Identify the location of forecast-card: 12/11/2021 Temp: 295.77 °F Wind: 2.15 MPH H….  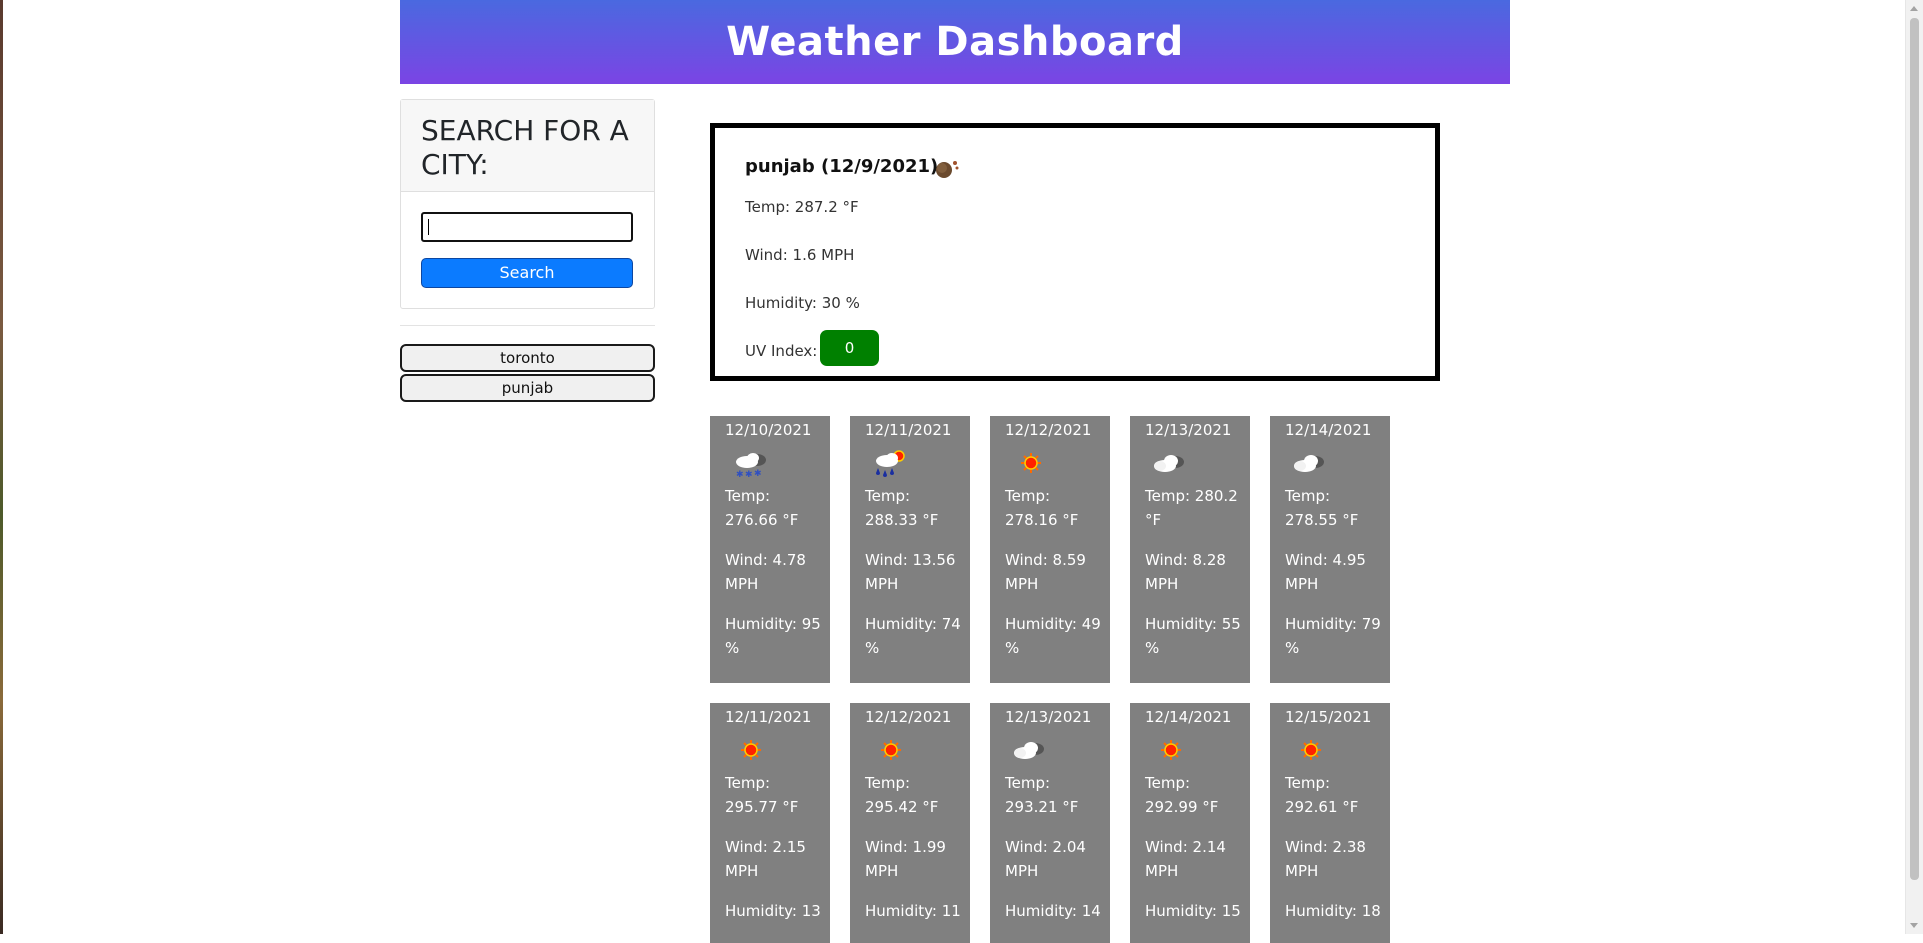
(770, 823).